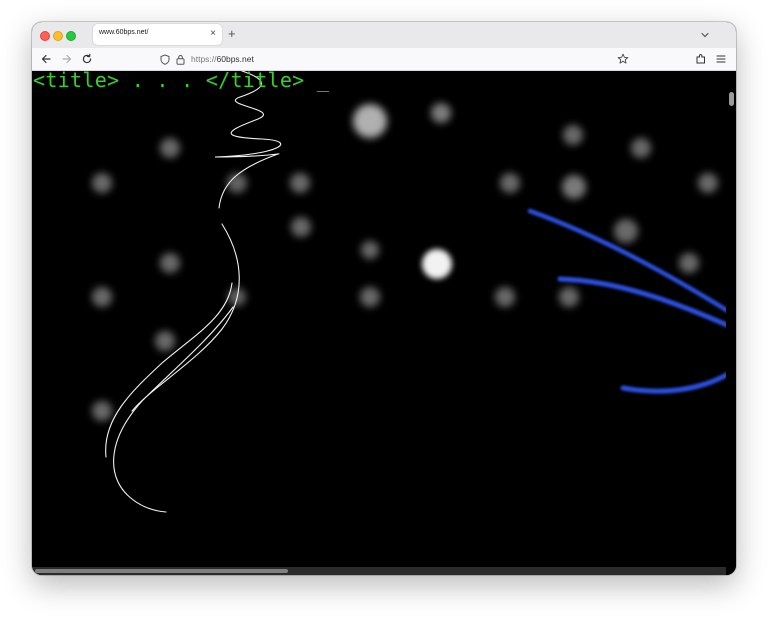  I want to click on navigation-toolbar: https://60bps.net, so click(384, 59).